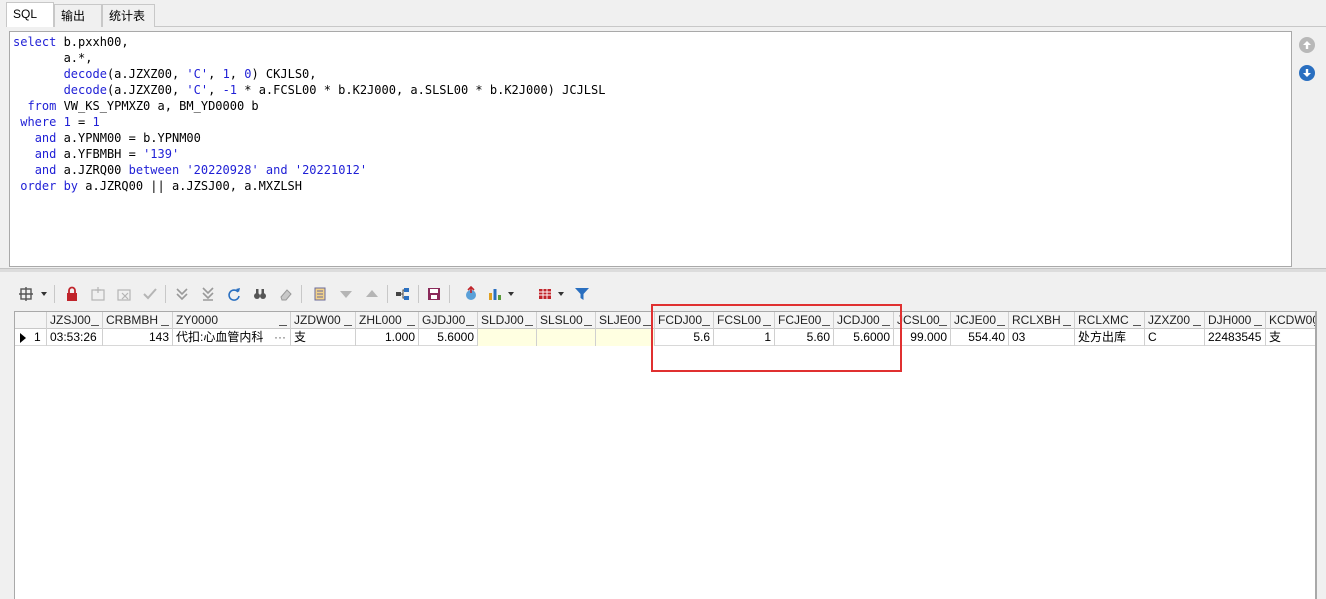 The image size is (1326, 599). I want to click on column-header-gjdj00: GJDJ00, so click(448, 320).